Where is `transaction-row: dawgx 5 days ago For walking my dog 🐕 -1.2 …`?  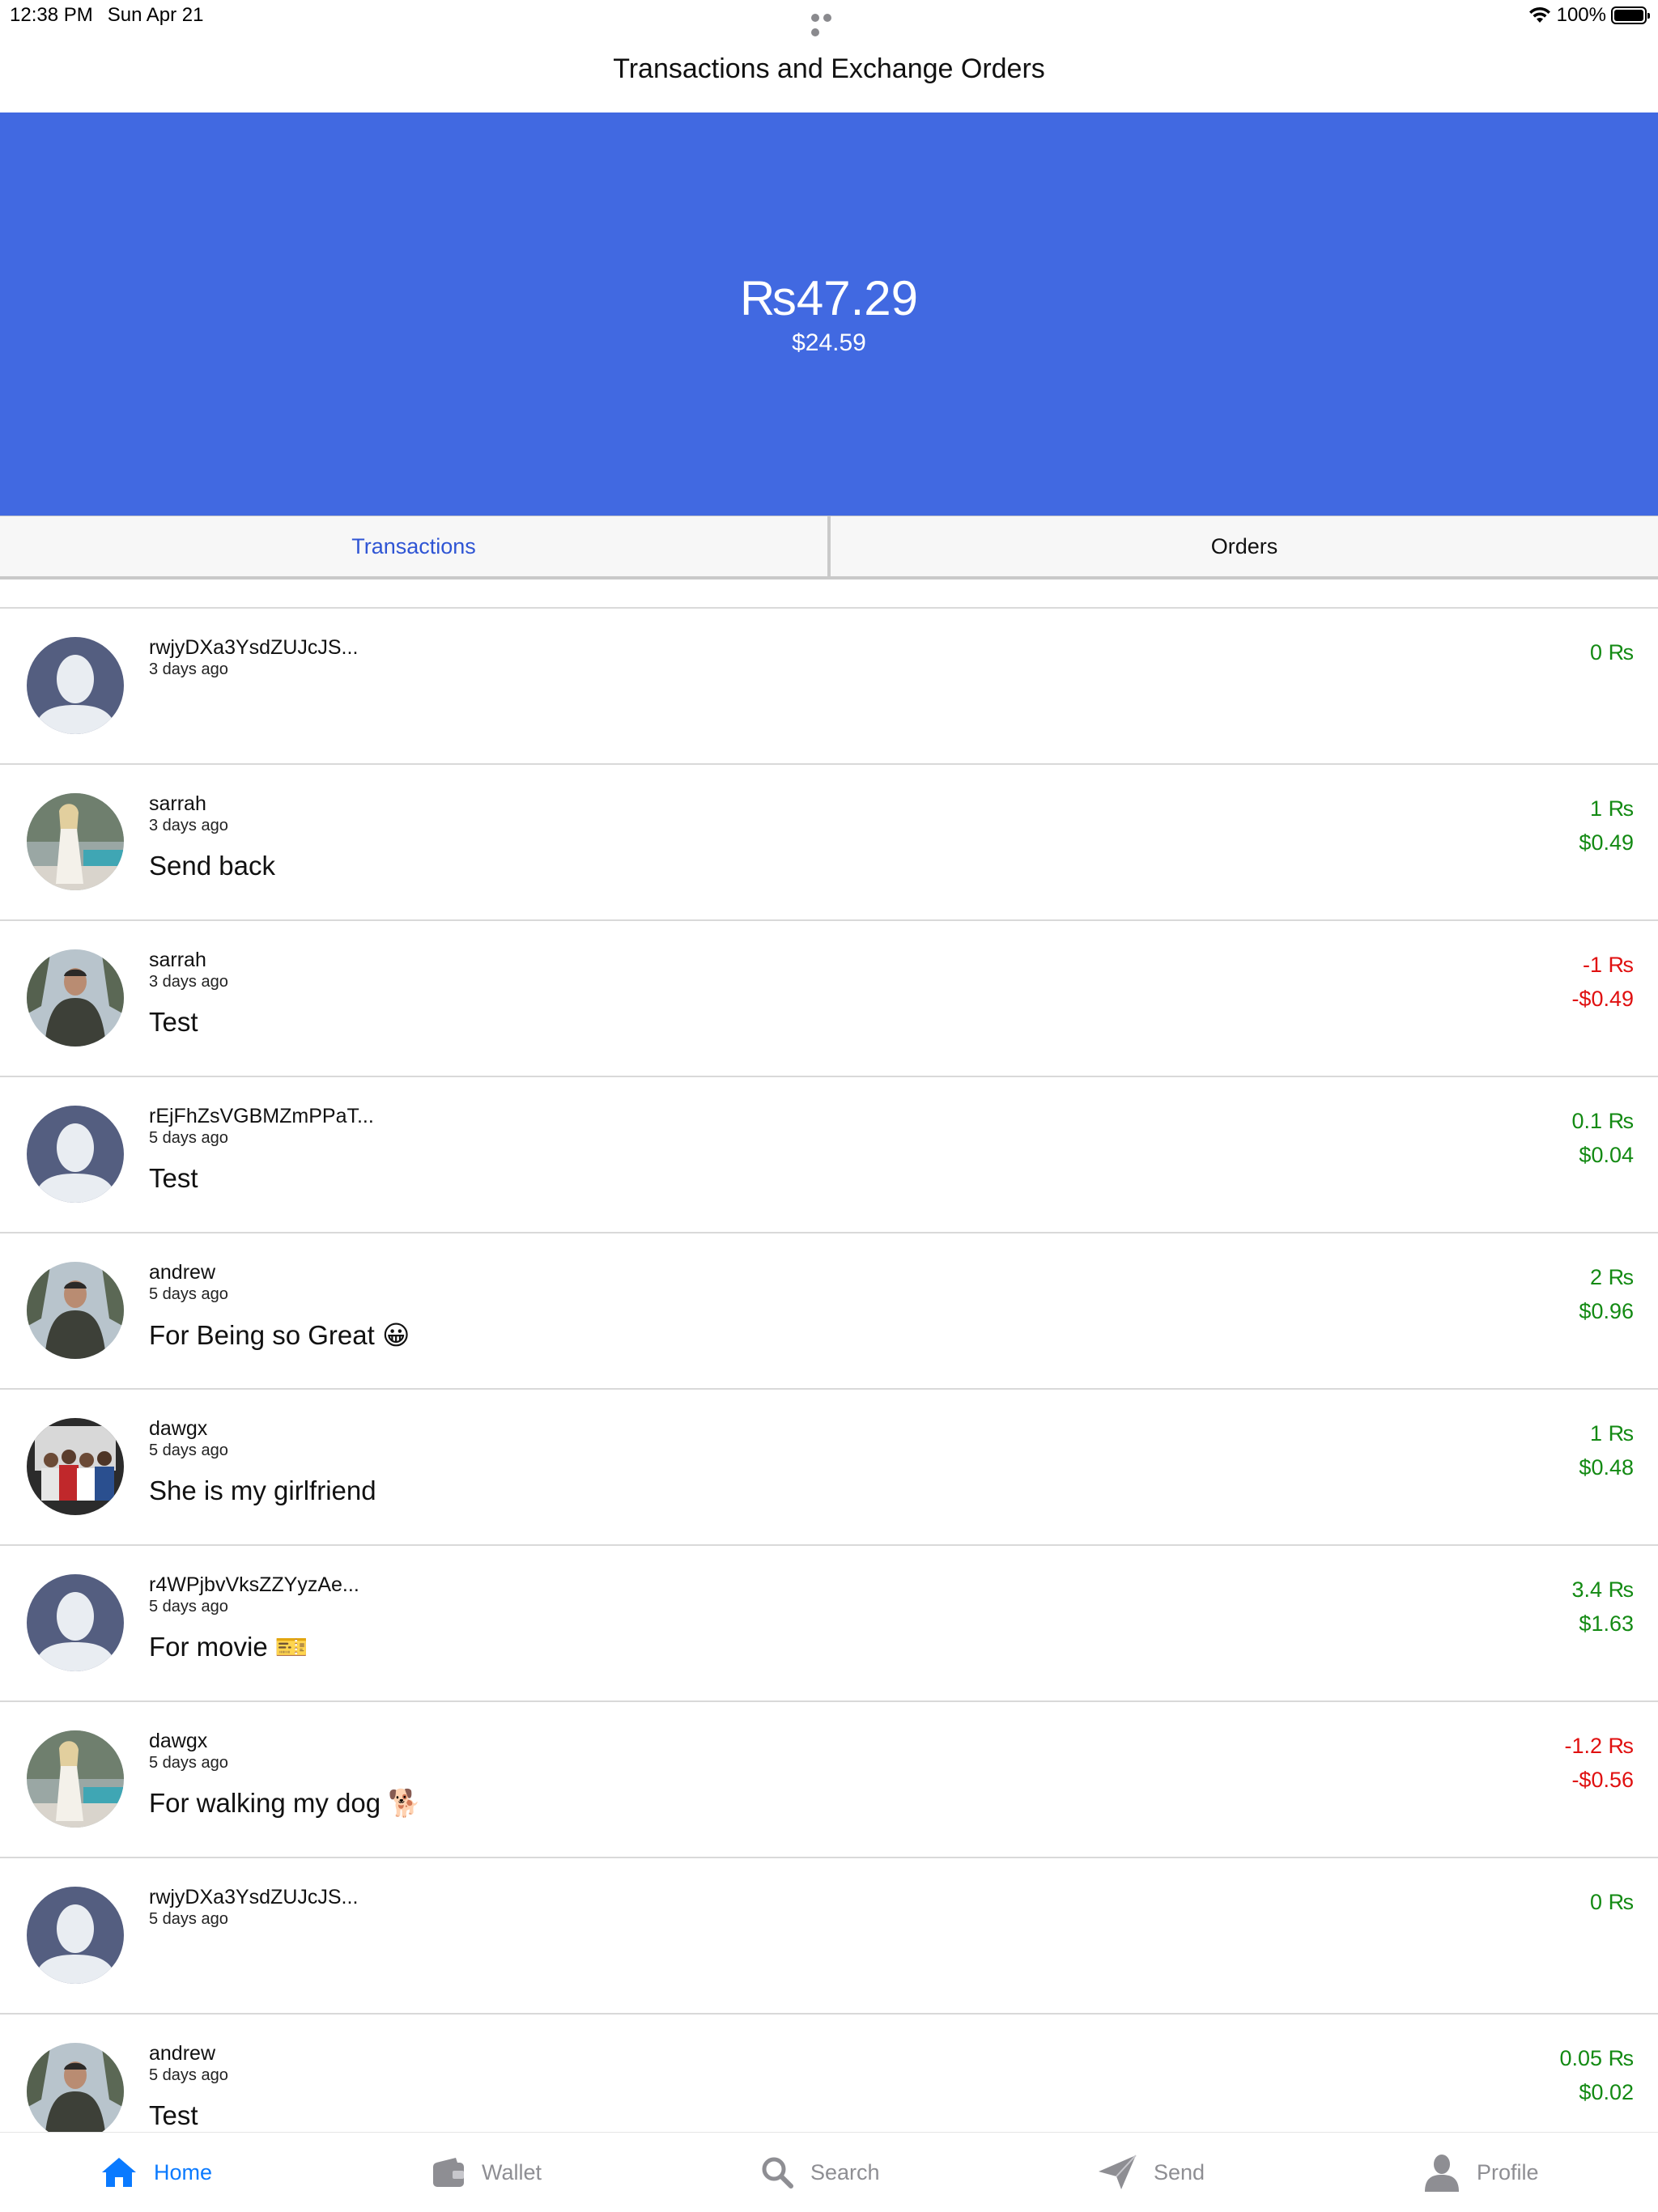 transaction-row: dawgx 5 days ago For walking my dog 🐕 -1.2 … is located at coordinates (829, 1780).